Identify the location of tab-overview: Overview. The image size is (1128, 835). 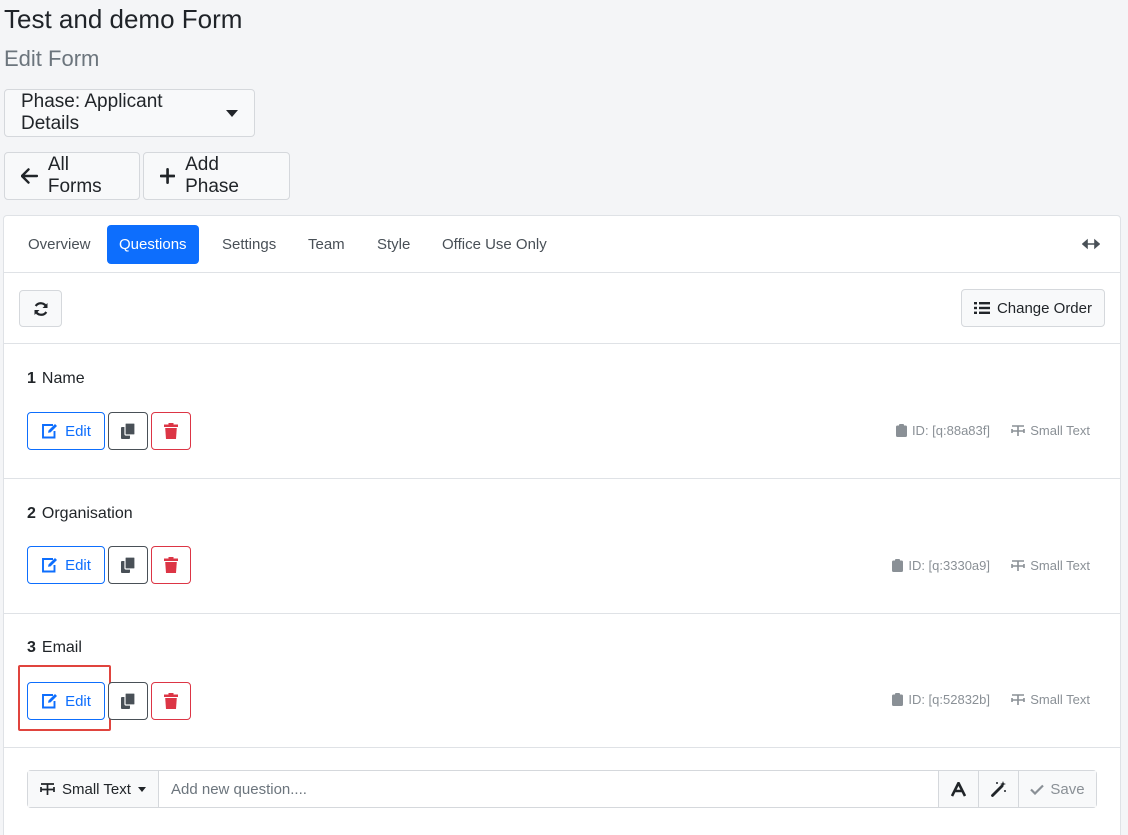
(59, 244).